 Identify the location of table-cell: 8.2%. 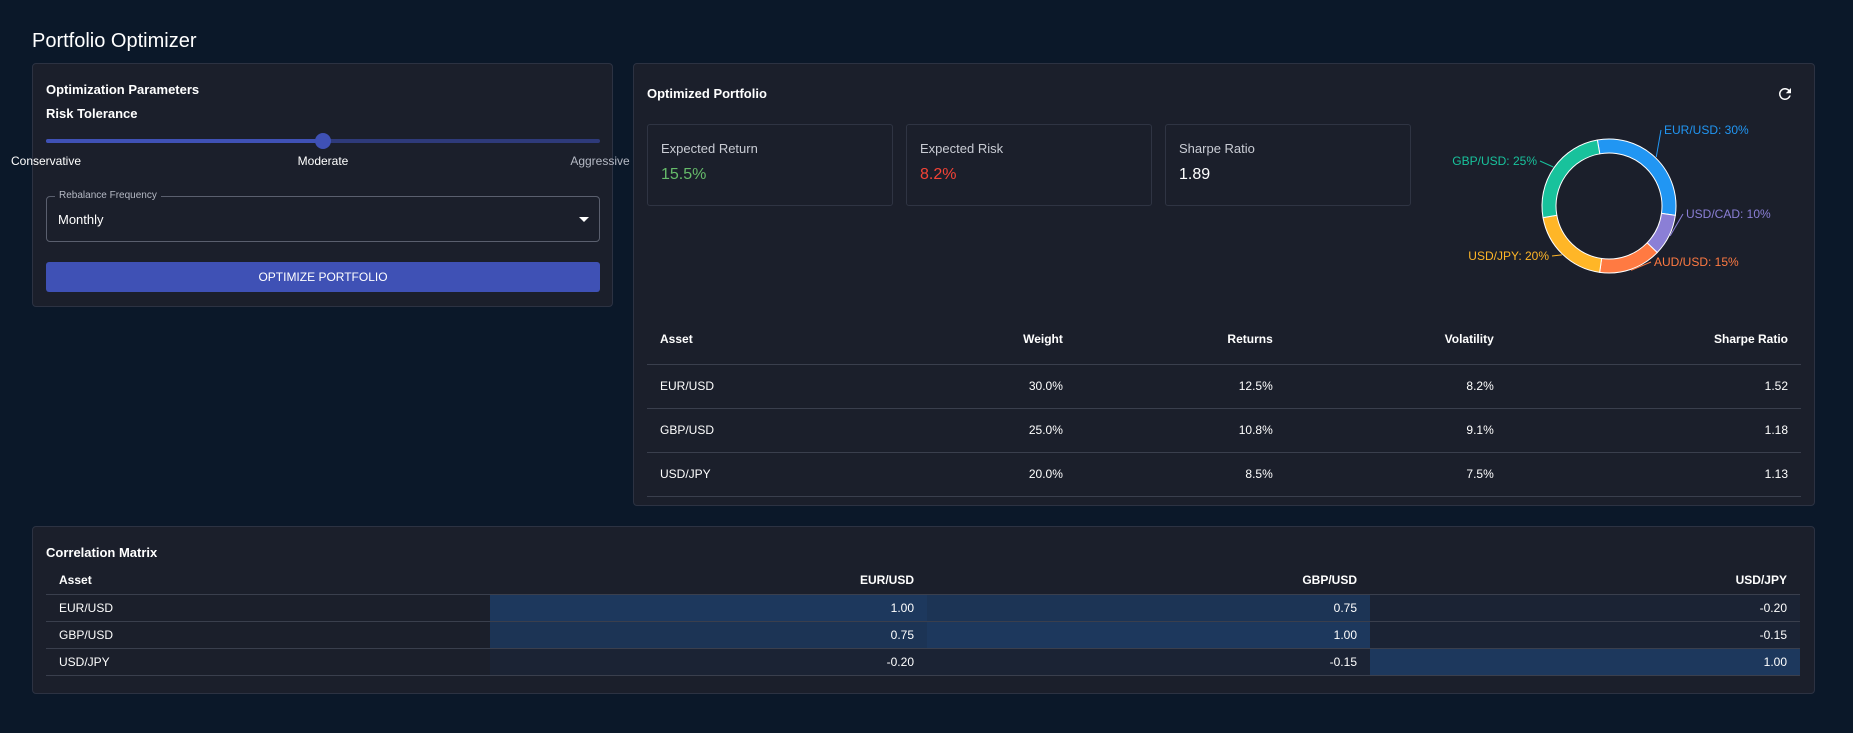
(1396, 386).